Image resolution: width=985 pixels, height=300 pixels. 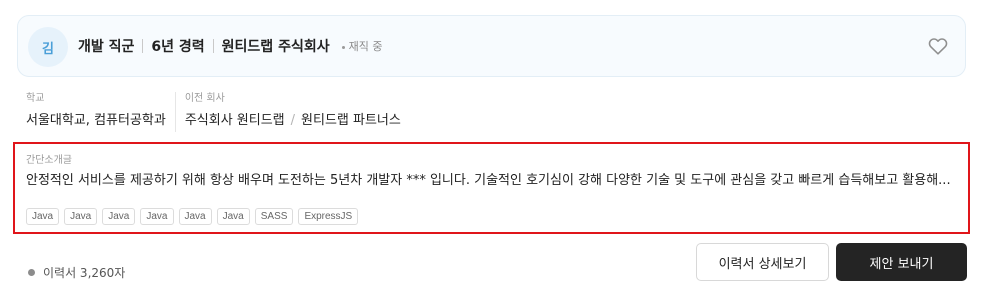 I want to click on previous-company-value: 주식회사 원티드랩 / 원티드랩 파트너스, so click(x=293, y=121).